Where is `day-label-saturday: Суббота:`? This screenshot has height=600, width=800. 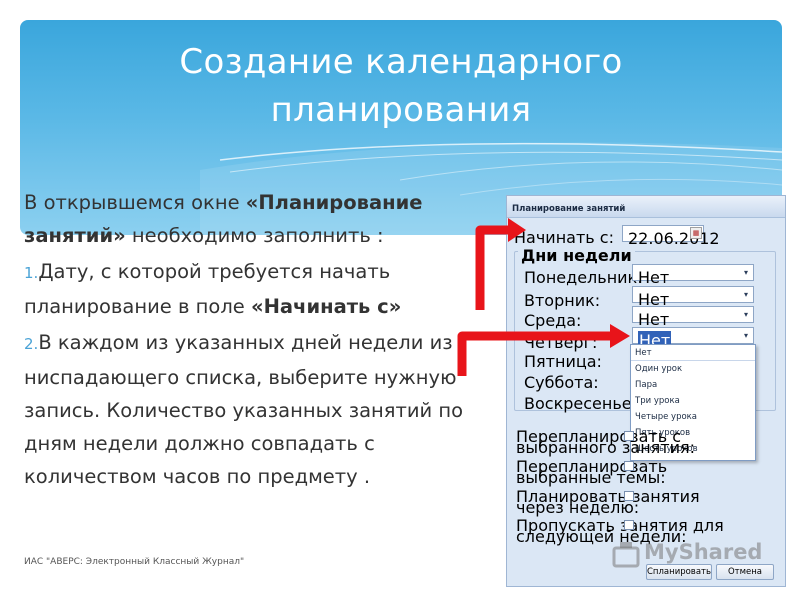 day-label-saturday: Суббота: is located at coordinates (561, 382).